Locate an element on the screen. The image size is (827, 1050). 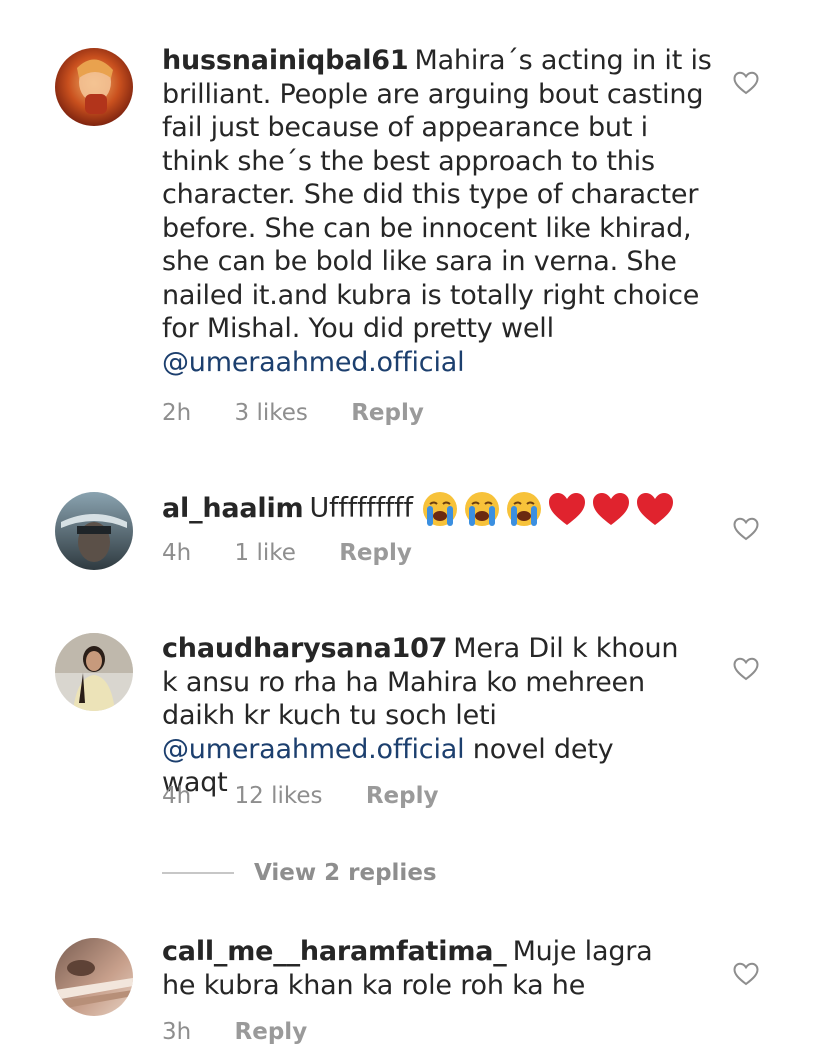
comment-meta: 4h 12 likes Reply is located at coordinates (318, 796).